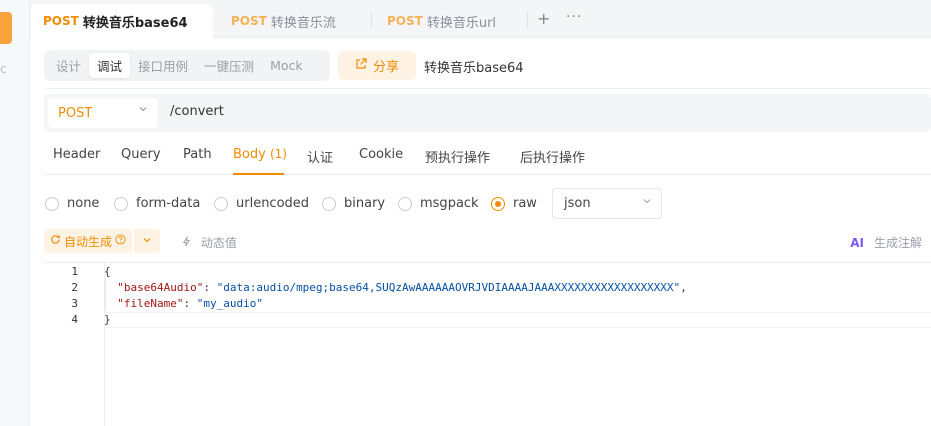 This screenshot has width=931, height=426. What do you see at coordinates (141, 154) in the screenshot?
I see `tab-query: Query` at bounding box center [141, 154].